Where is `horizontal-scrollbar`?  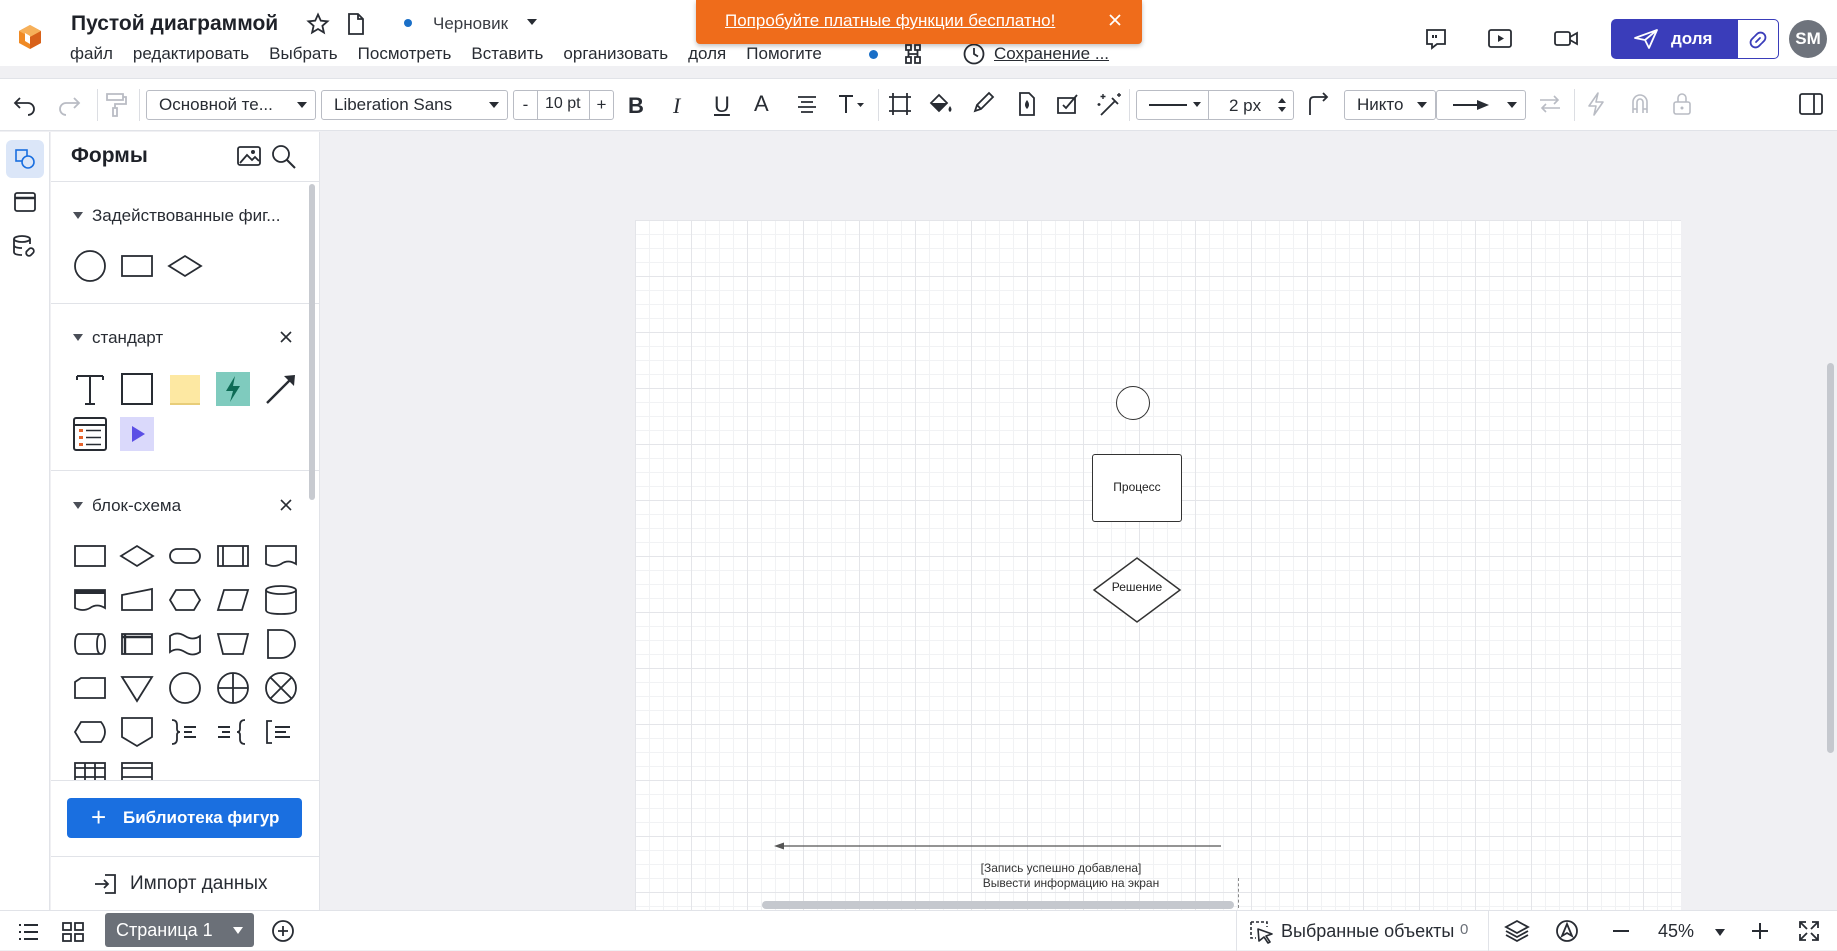 horizontal-scrollbar is located at coordinates (998, 905).